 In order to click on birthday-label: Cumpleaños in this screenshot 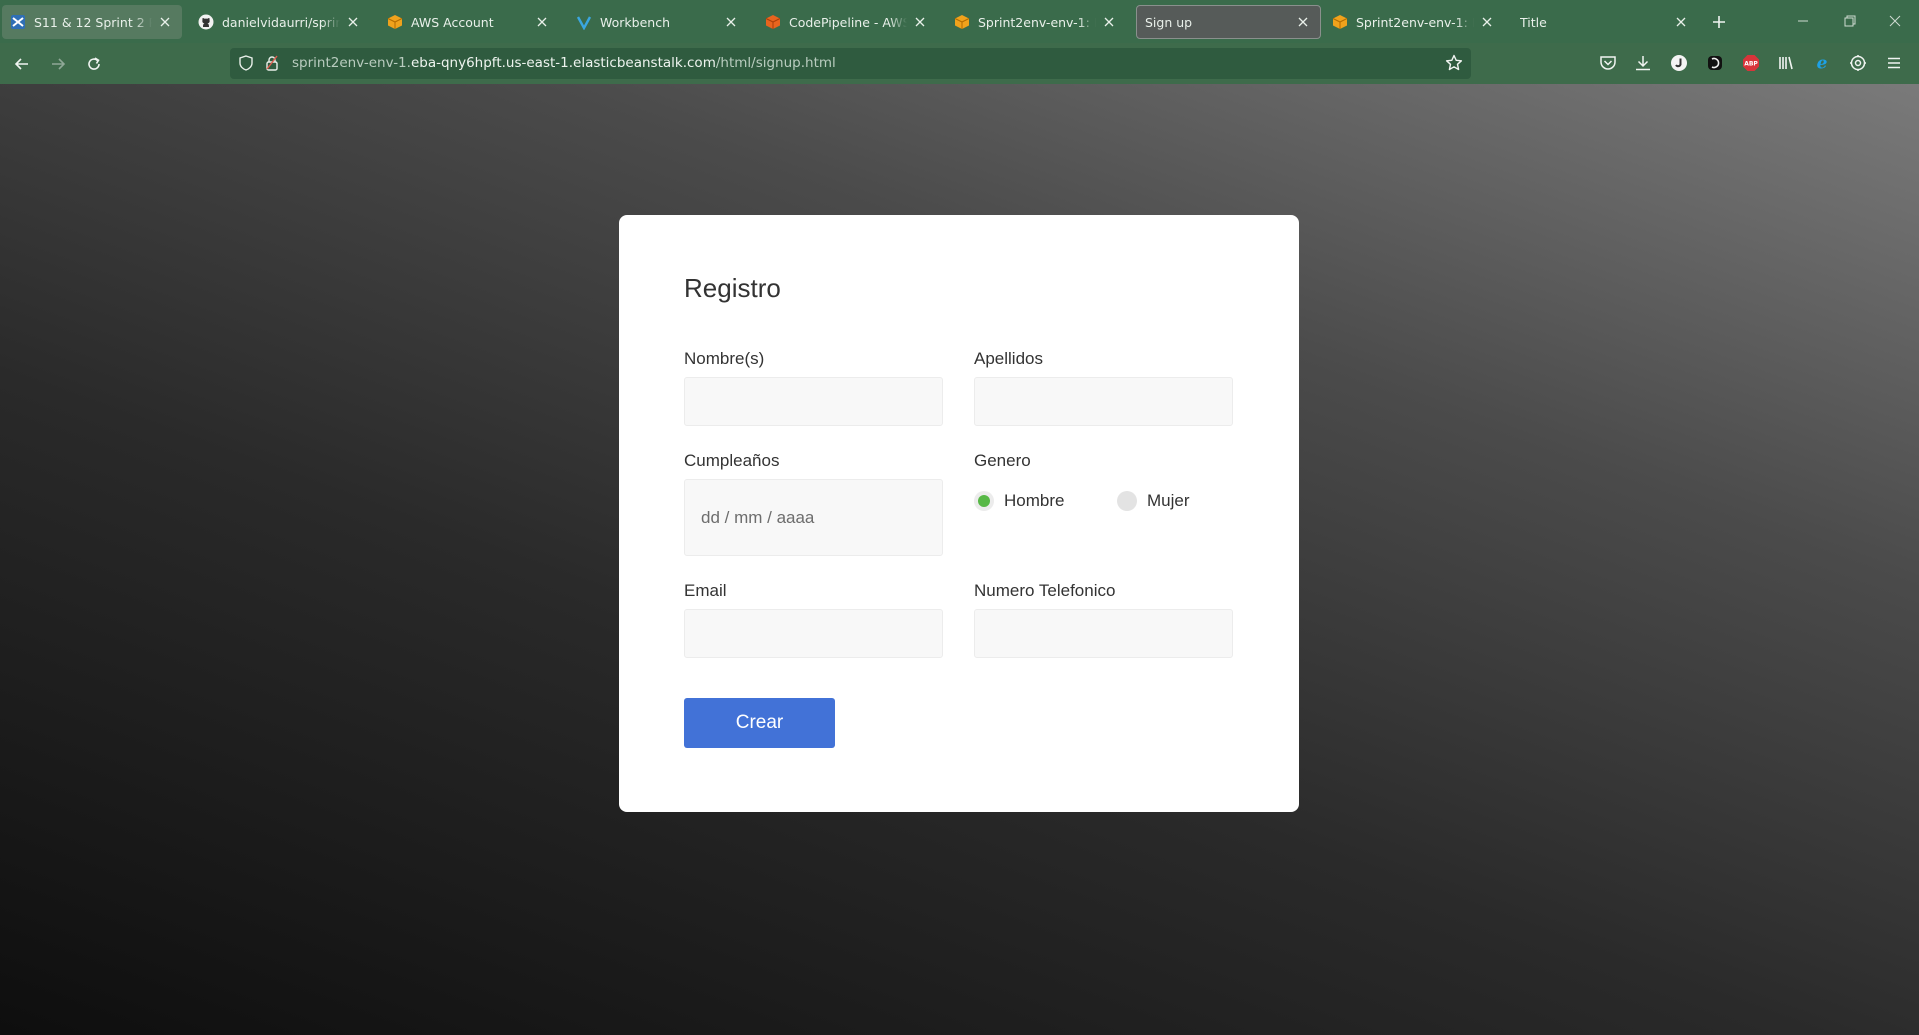, I will do `click(732, 460)`.